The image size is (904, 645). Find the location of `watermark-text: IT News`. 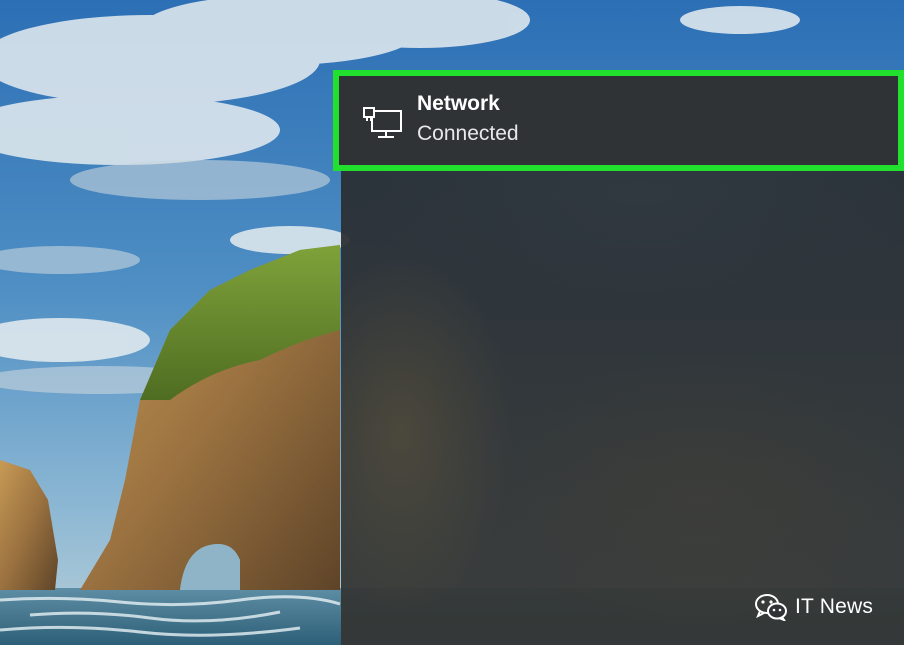

watermark-text: IT News is located at coordinates (834, 606).